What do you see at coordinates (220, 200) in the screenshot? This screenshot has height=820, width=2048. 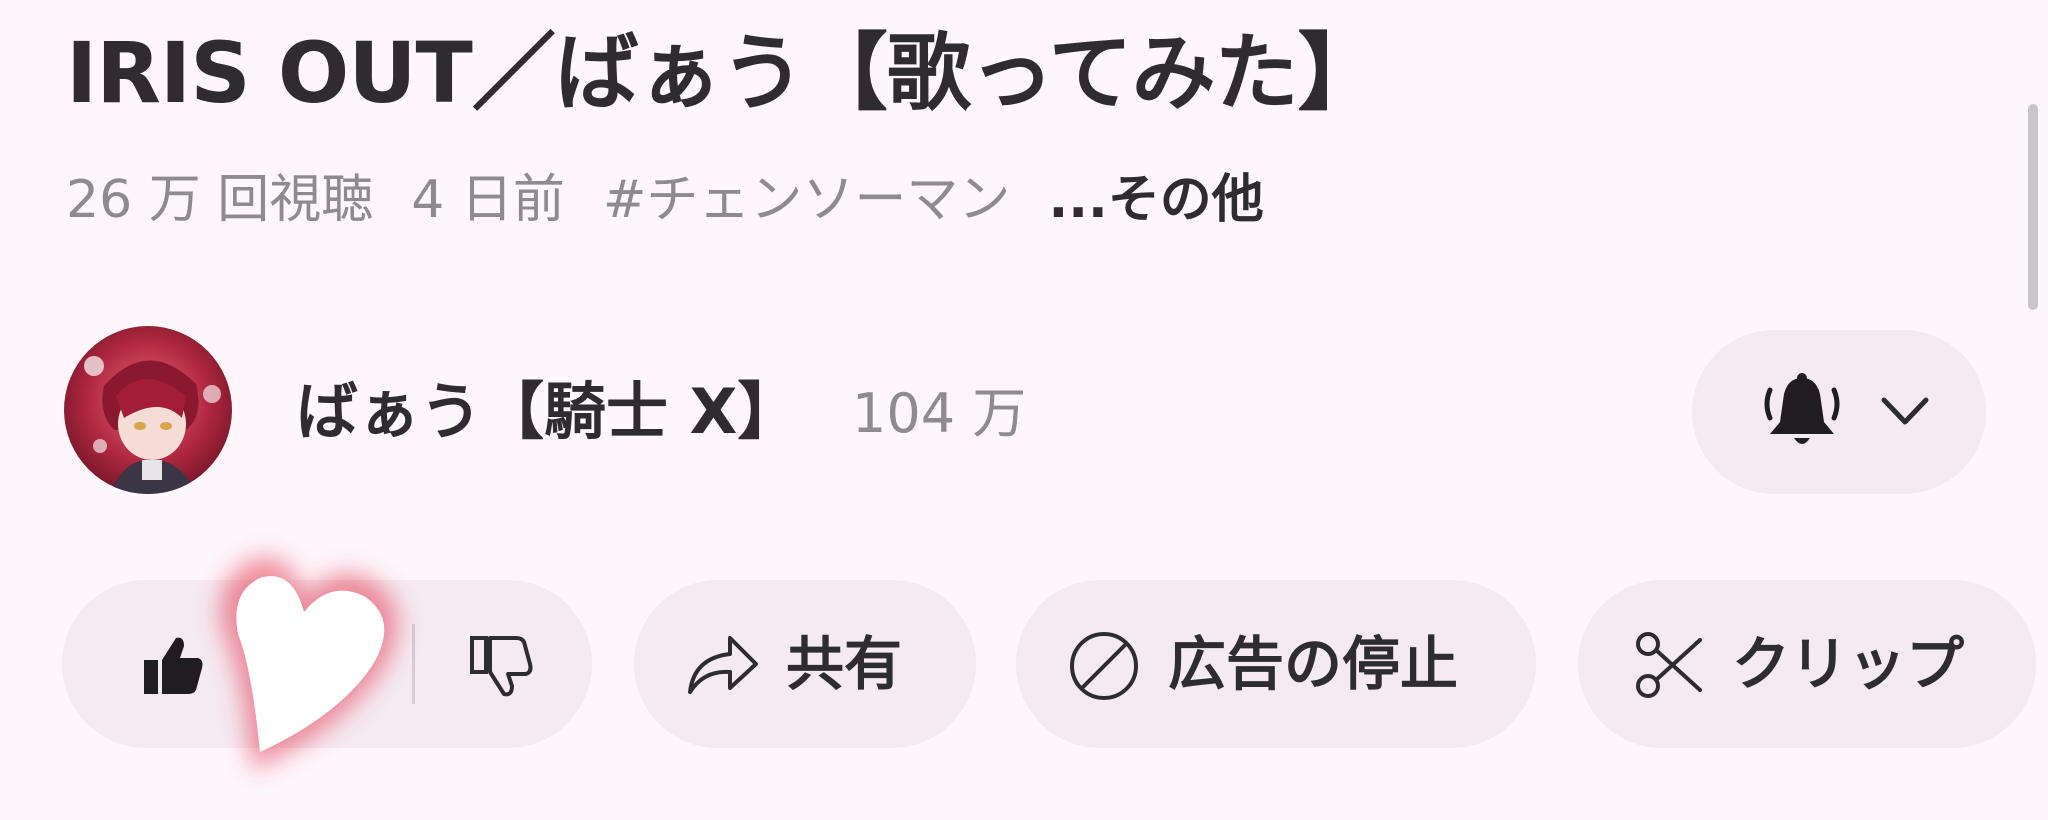 I see `view-count: 26 万 回視聴` at bounding box center [220, 200].